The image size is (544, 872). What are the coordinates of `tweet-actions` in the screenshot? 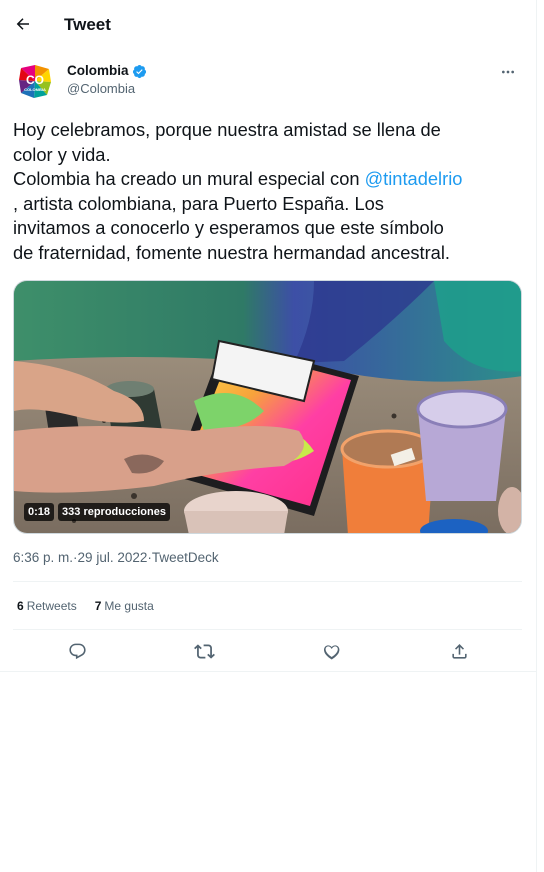 It's located at (267, 651).